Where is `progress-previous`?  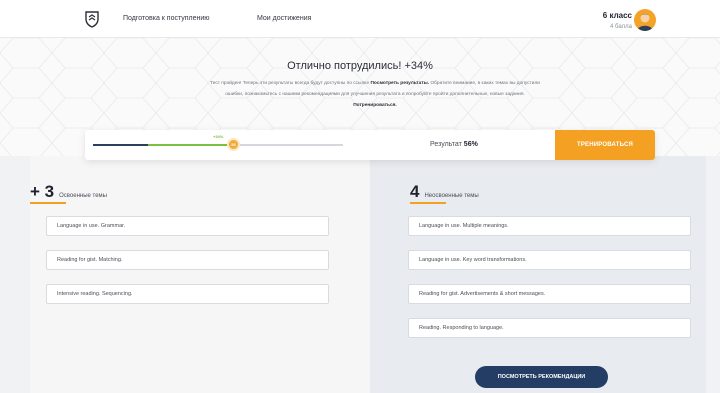 progress-previous is located at coordinates (120, 145).